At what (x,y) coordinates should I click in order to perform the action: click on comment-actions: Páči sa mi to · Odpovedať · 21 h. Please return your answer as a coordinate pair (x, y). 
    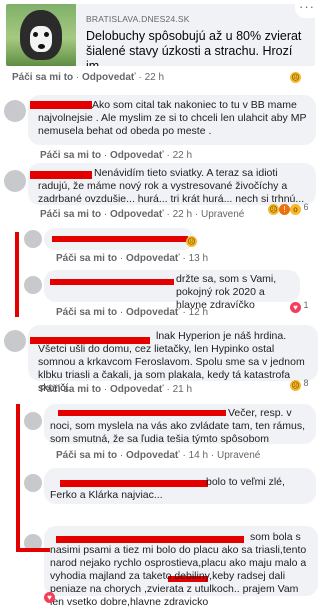
    Looking at the image, I should click on (116, 389).